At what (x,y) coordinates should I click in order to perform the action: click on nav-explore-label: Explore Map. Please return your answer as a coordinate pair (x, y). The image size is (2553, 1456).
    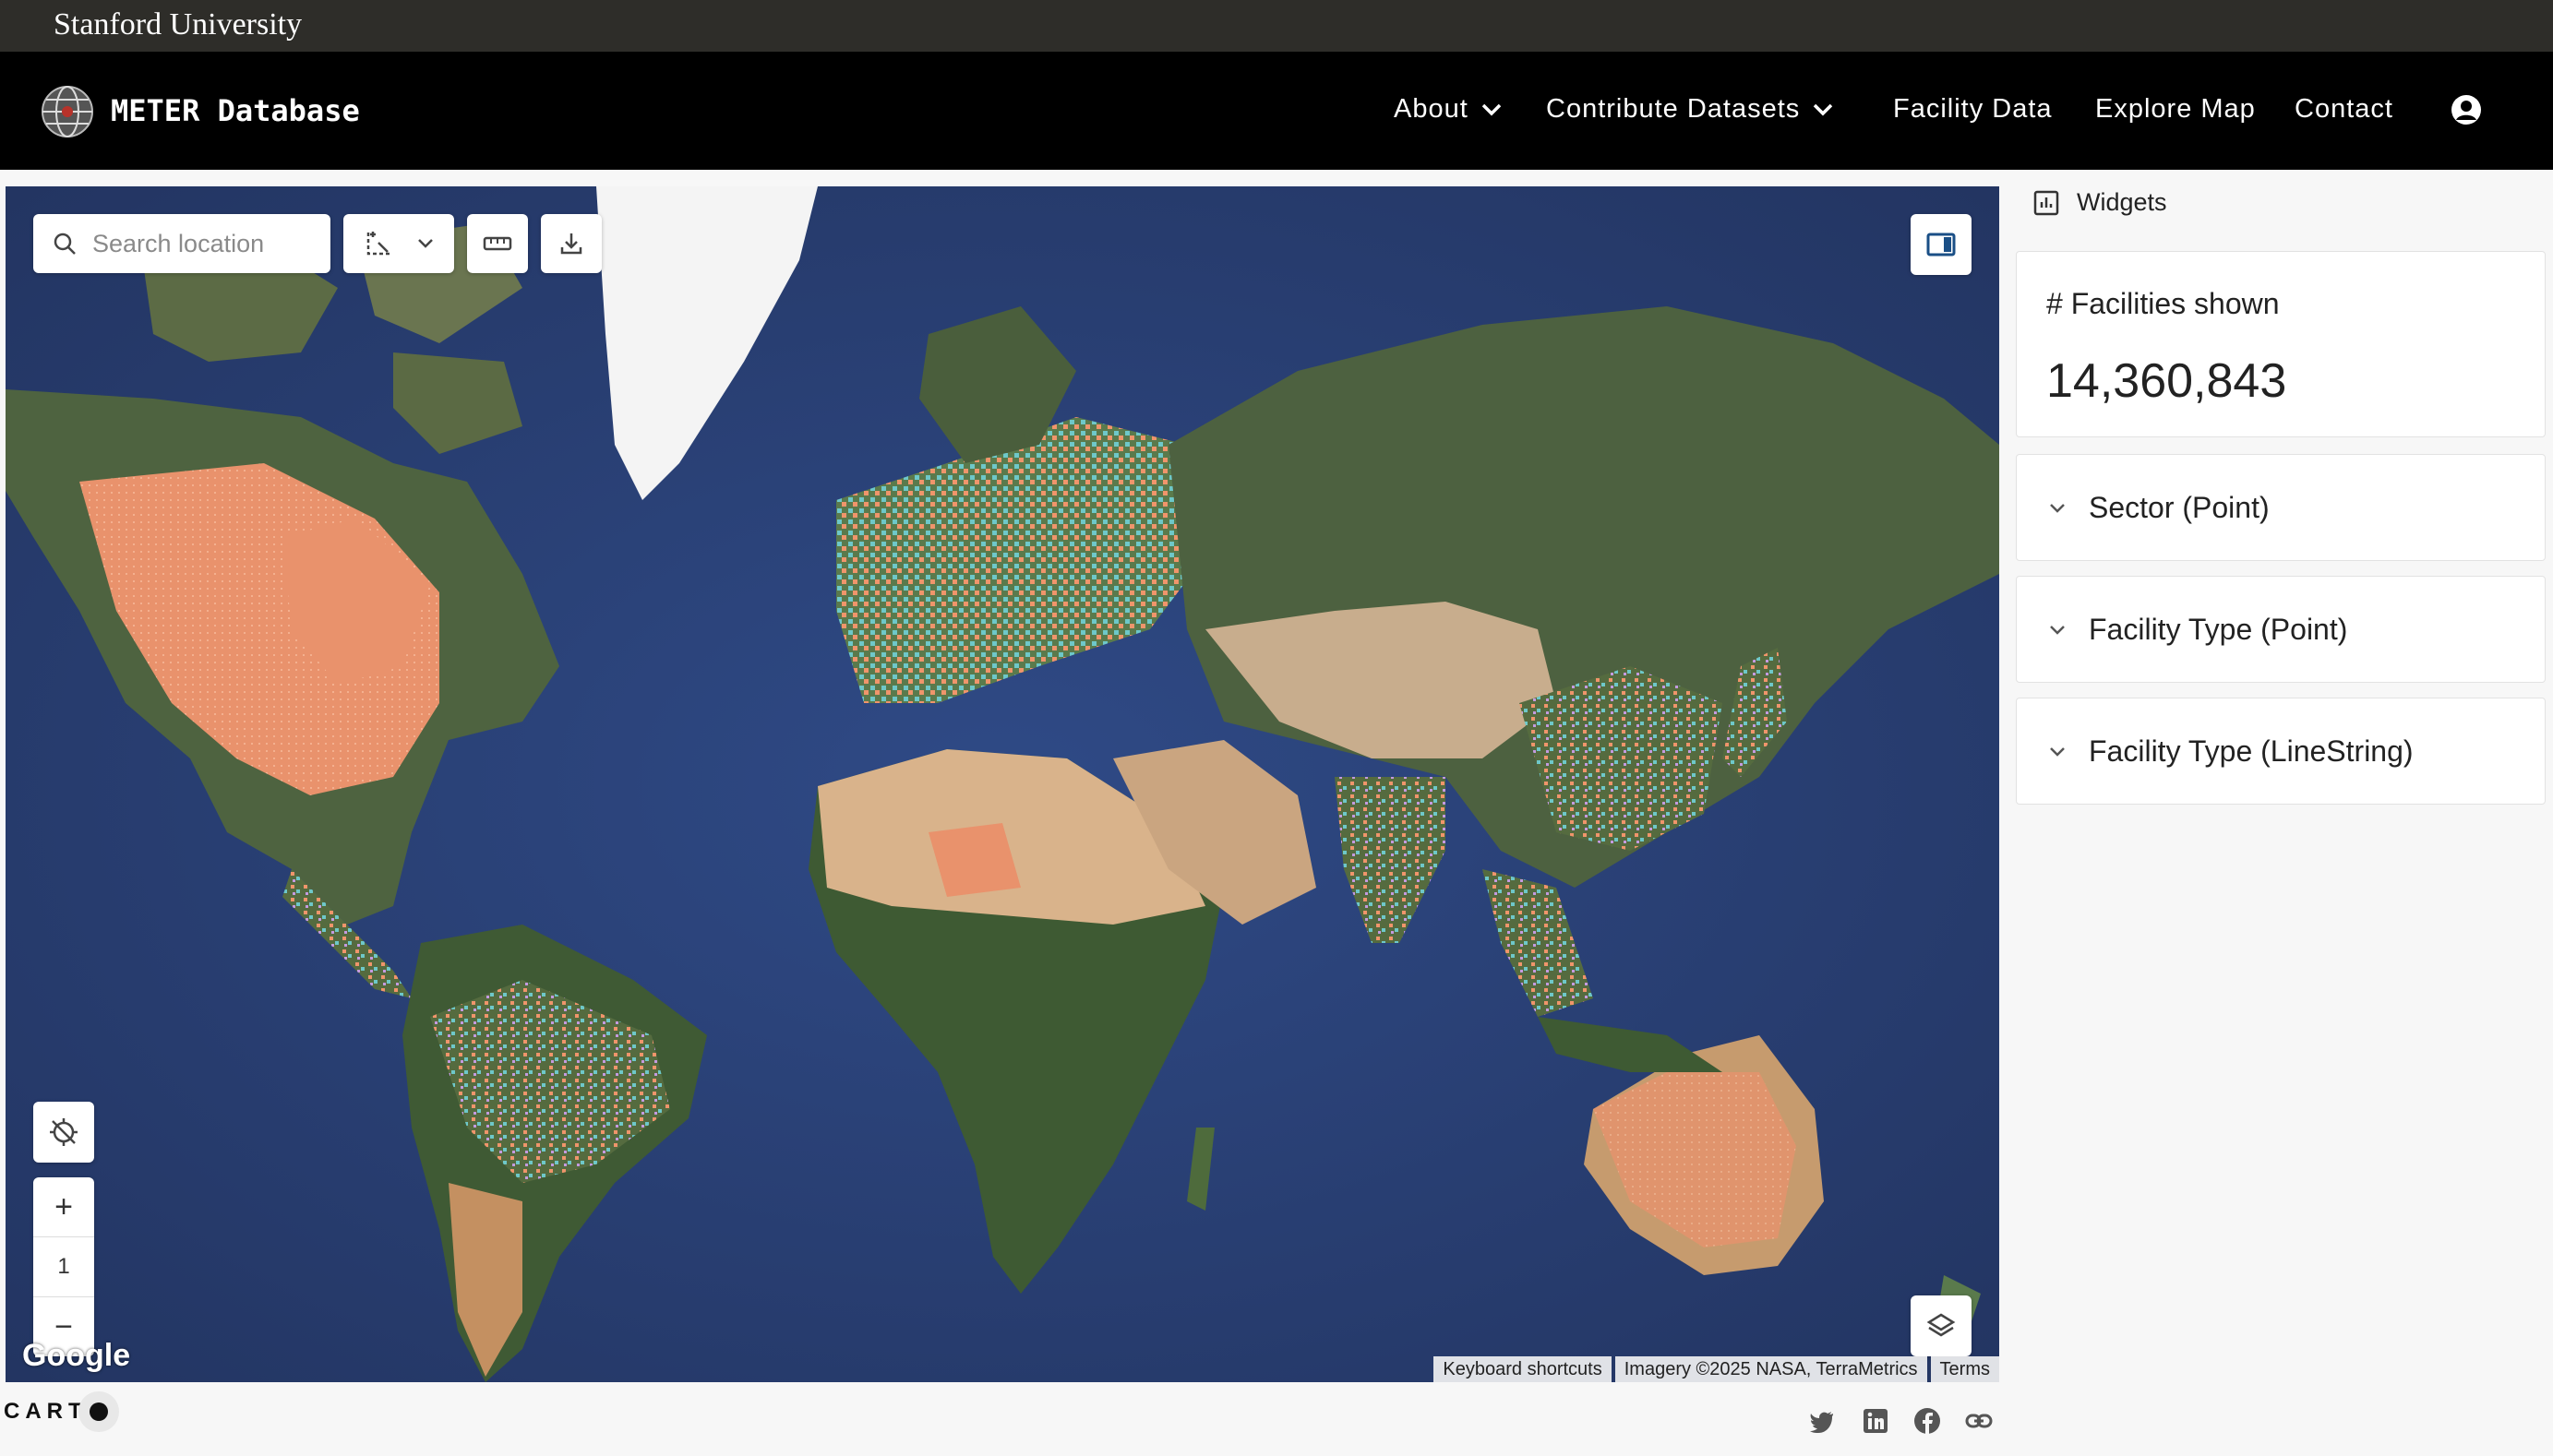
    Looking at the image, I should click on (2175, 109).